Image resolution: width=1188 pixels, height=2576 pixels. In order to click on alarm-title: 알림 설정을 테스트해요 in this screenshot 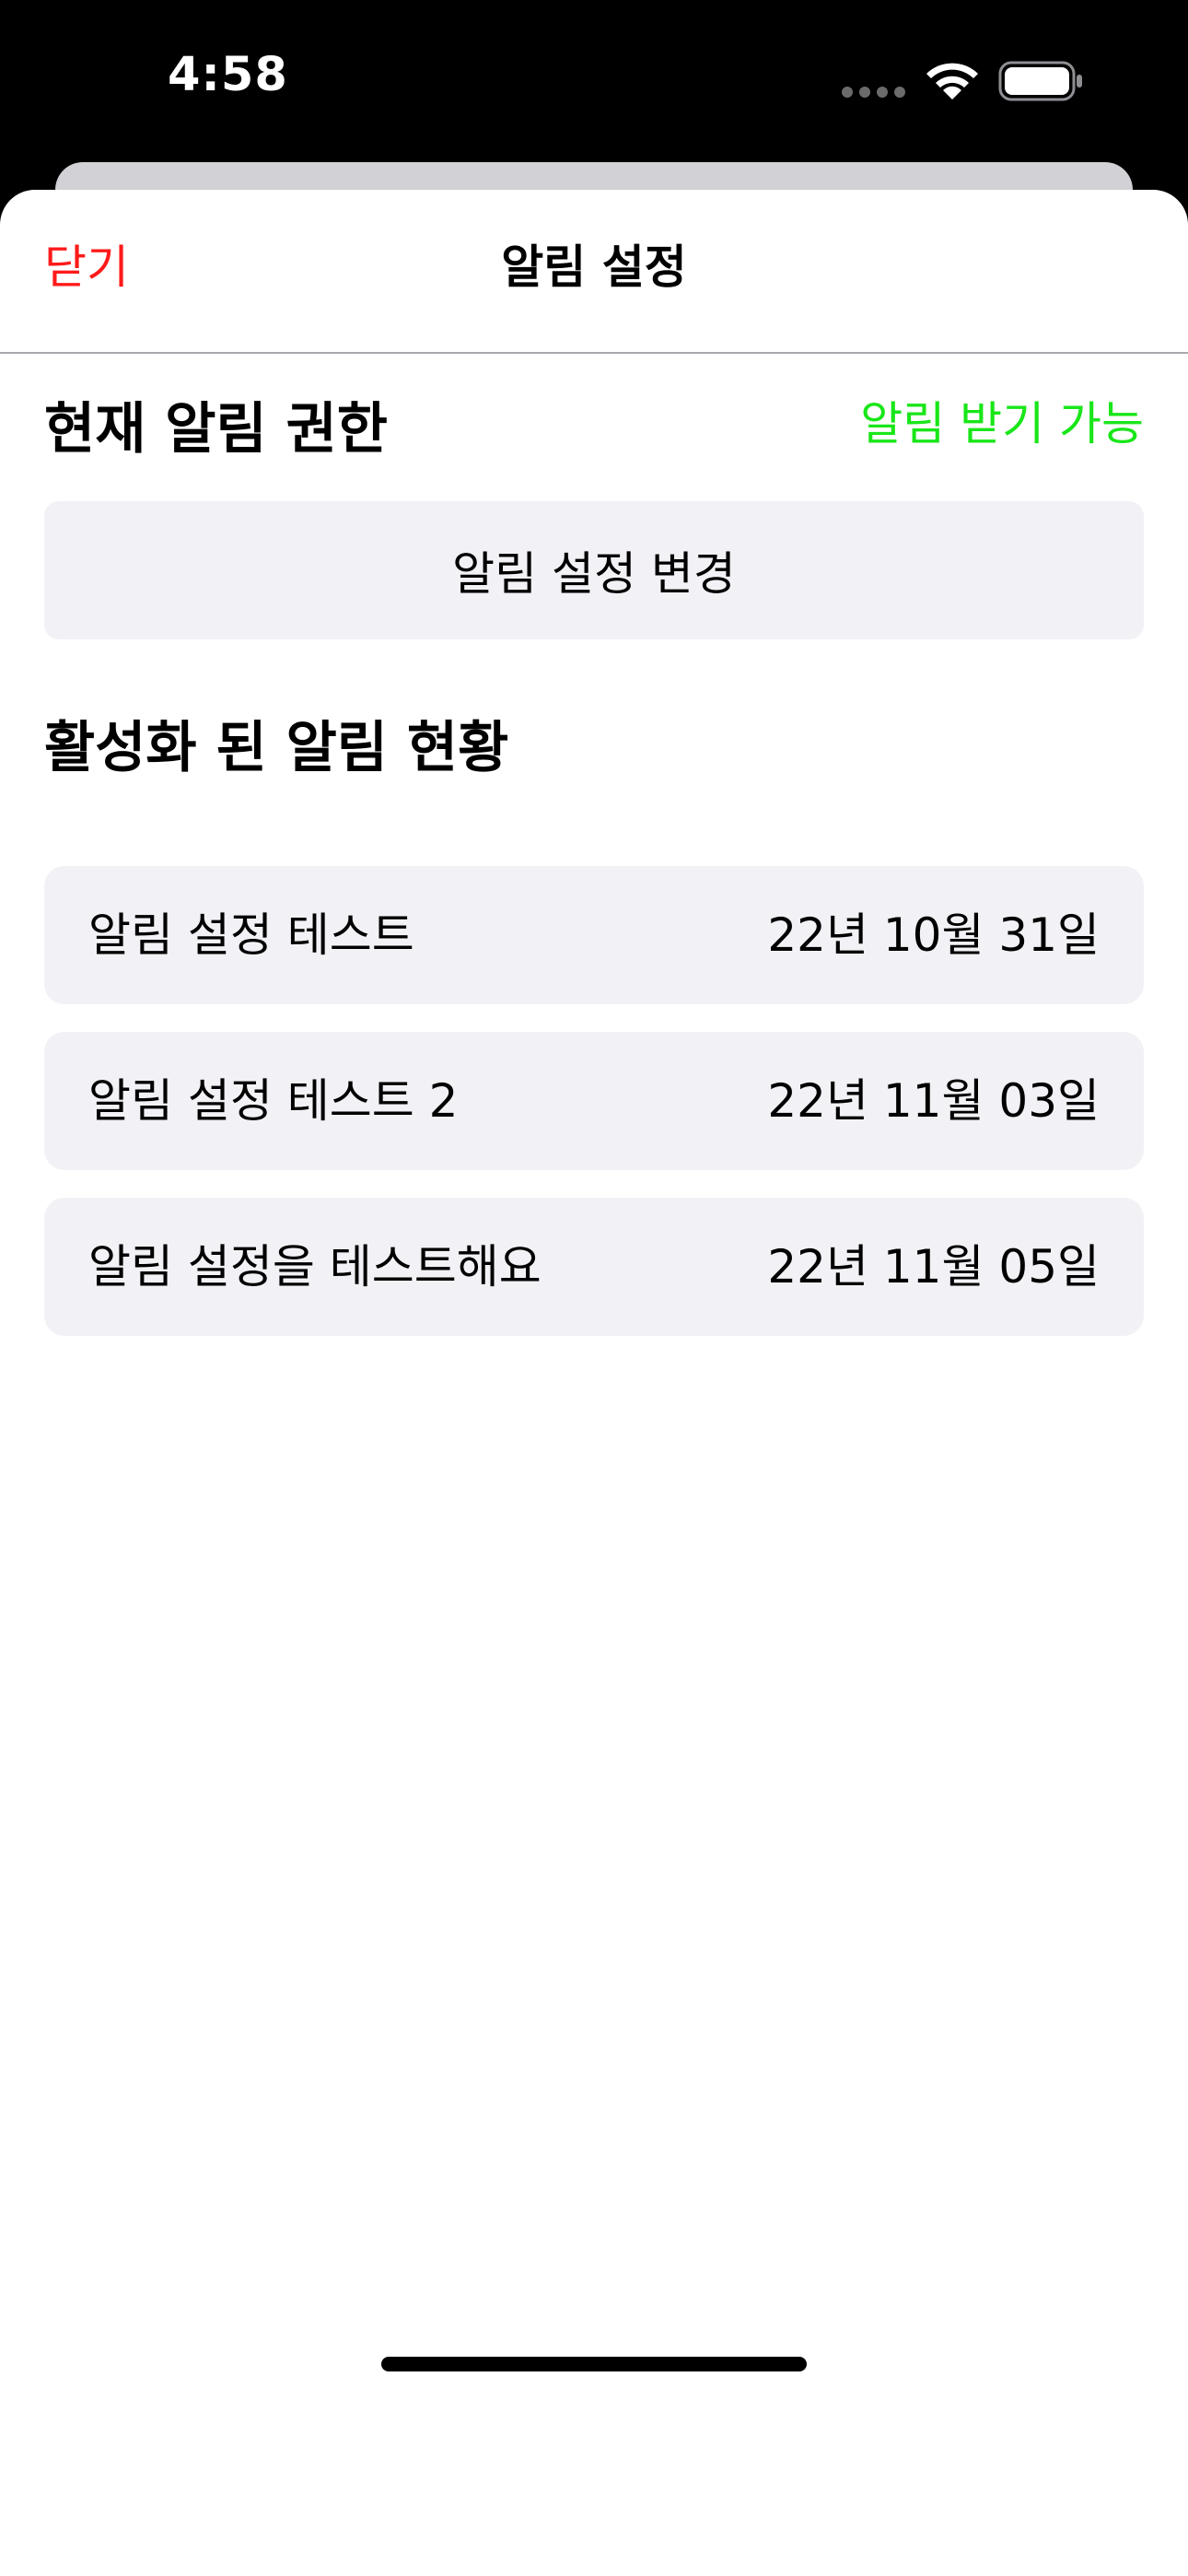, I will do `click(315, 1267)`.